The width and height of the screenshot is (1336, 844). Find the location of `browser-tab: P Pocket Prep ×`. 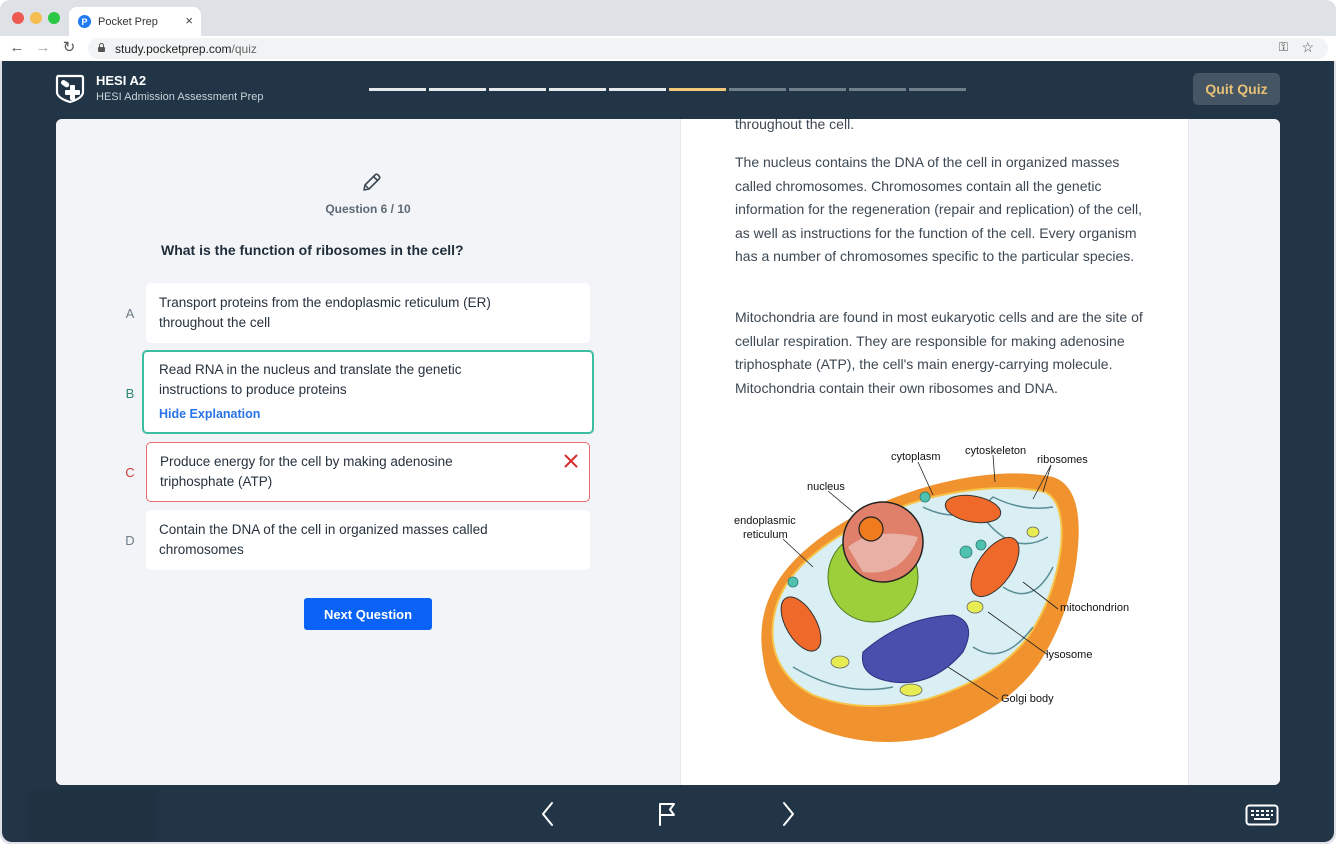

browser-tab: P Pocket Prep × is located at coordinates (135, 21).